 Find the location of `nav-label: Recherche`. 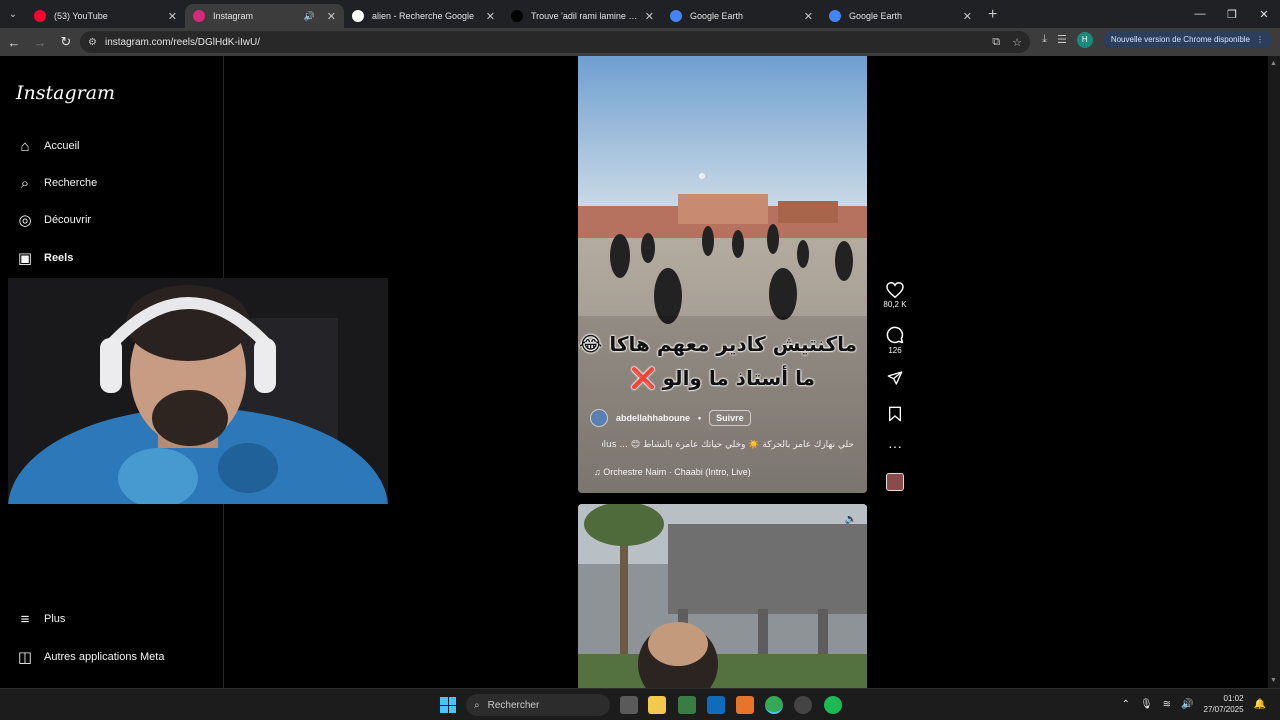

nav-label: Recherche is located at coordinates (71, 183).